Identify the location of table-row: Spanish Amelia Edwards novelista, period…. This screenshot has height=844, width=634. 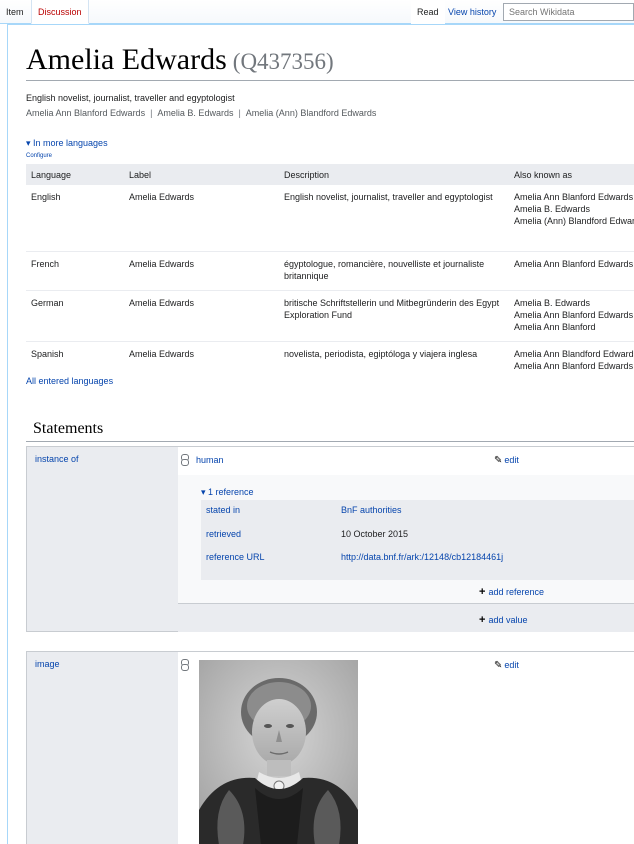
(330, 360).